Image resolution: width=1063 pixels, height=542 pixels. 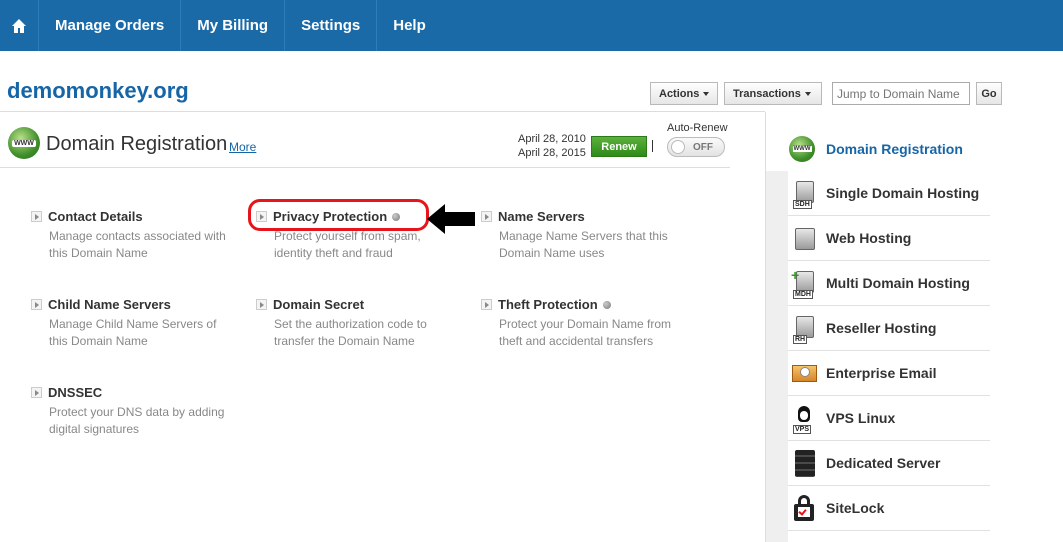 I want to click on more-link: More, so click(x=242, y=147).